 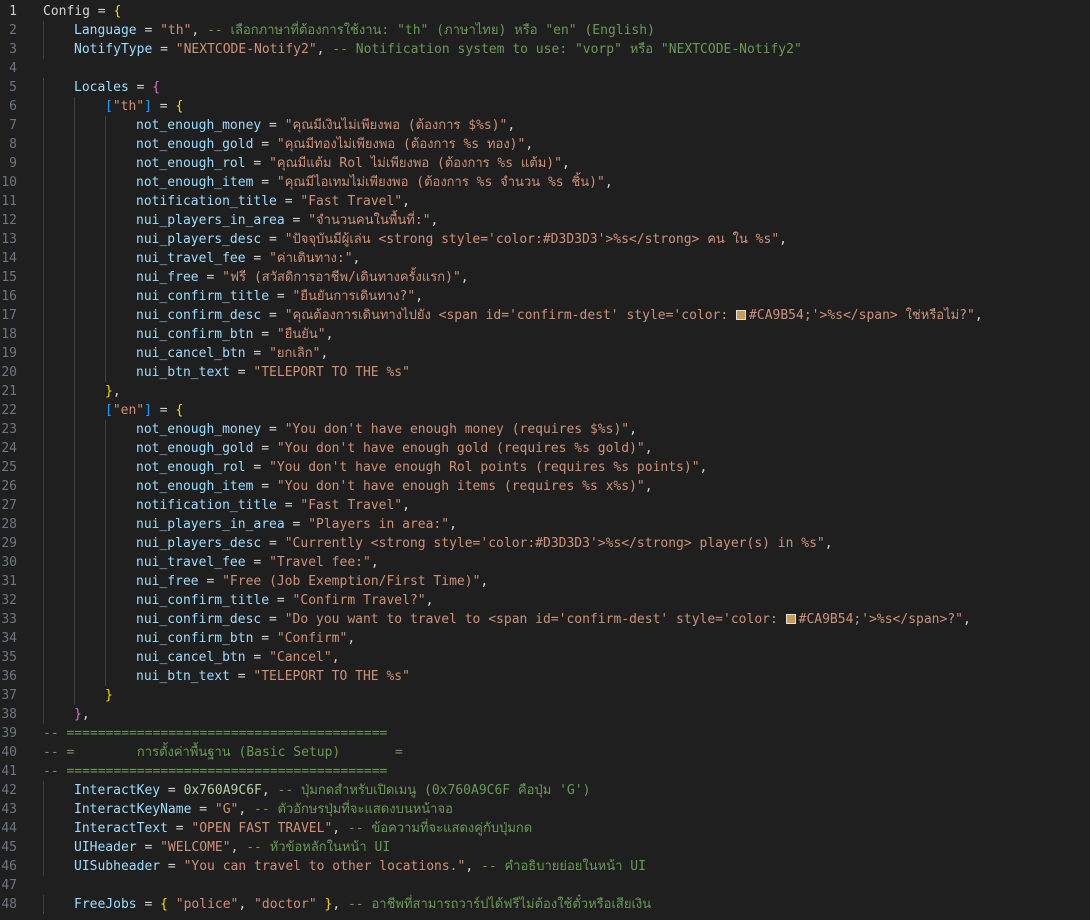 I want to click on line-number: 38, so click(x=9, y=714).